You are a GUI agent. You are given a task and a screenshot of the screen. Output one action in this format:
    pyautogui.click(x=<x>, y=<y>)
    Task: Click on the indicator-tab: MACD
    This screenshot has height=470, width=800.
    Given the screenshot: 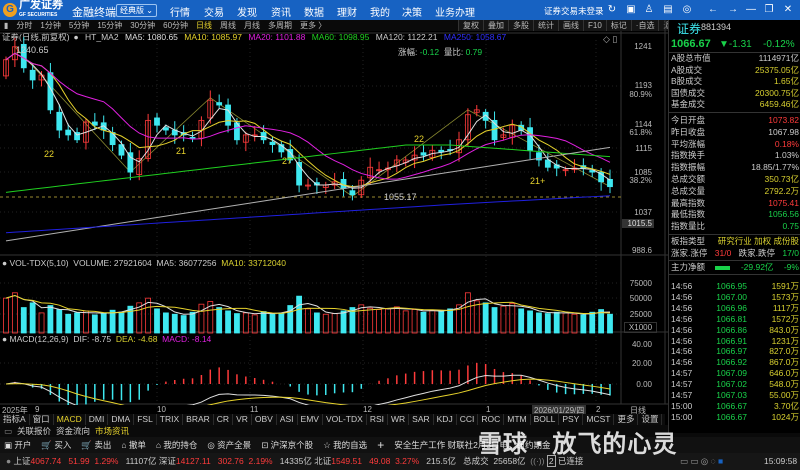 What is the action you would take?
    pyautogui.click(x=70, y=419)
    